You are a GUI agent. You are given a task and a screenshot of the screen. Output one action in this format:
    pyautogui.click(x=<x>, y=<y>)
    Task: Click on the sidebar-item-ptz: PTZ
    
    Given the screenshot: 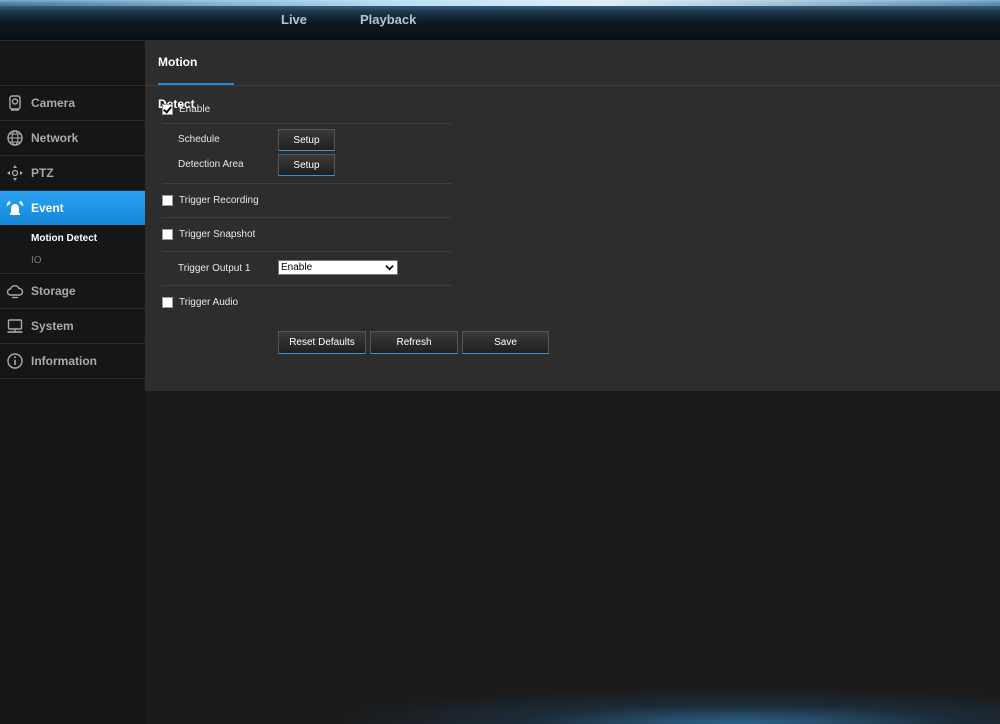 What is the action you would take?
    pyautogui.click(x=72, y=173)
    